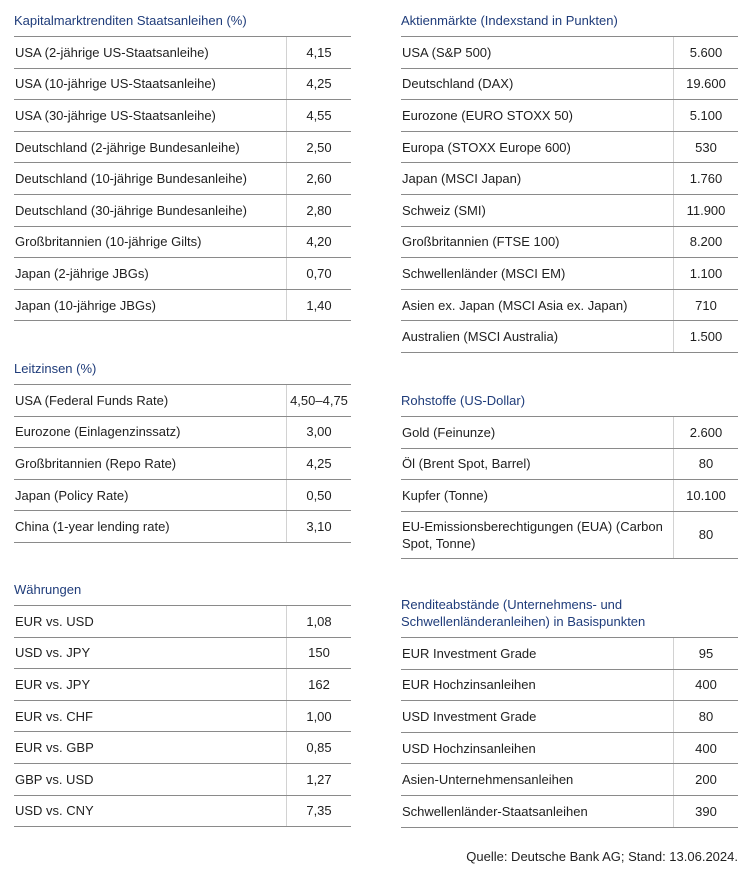 This screenshot has width=750, height=885. Describe the element at coordinates (705, 653) in the screenshot. I see `row-value: 95` at that location.